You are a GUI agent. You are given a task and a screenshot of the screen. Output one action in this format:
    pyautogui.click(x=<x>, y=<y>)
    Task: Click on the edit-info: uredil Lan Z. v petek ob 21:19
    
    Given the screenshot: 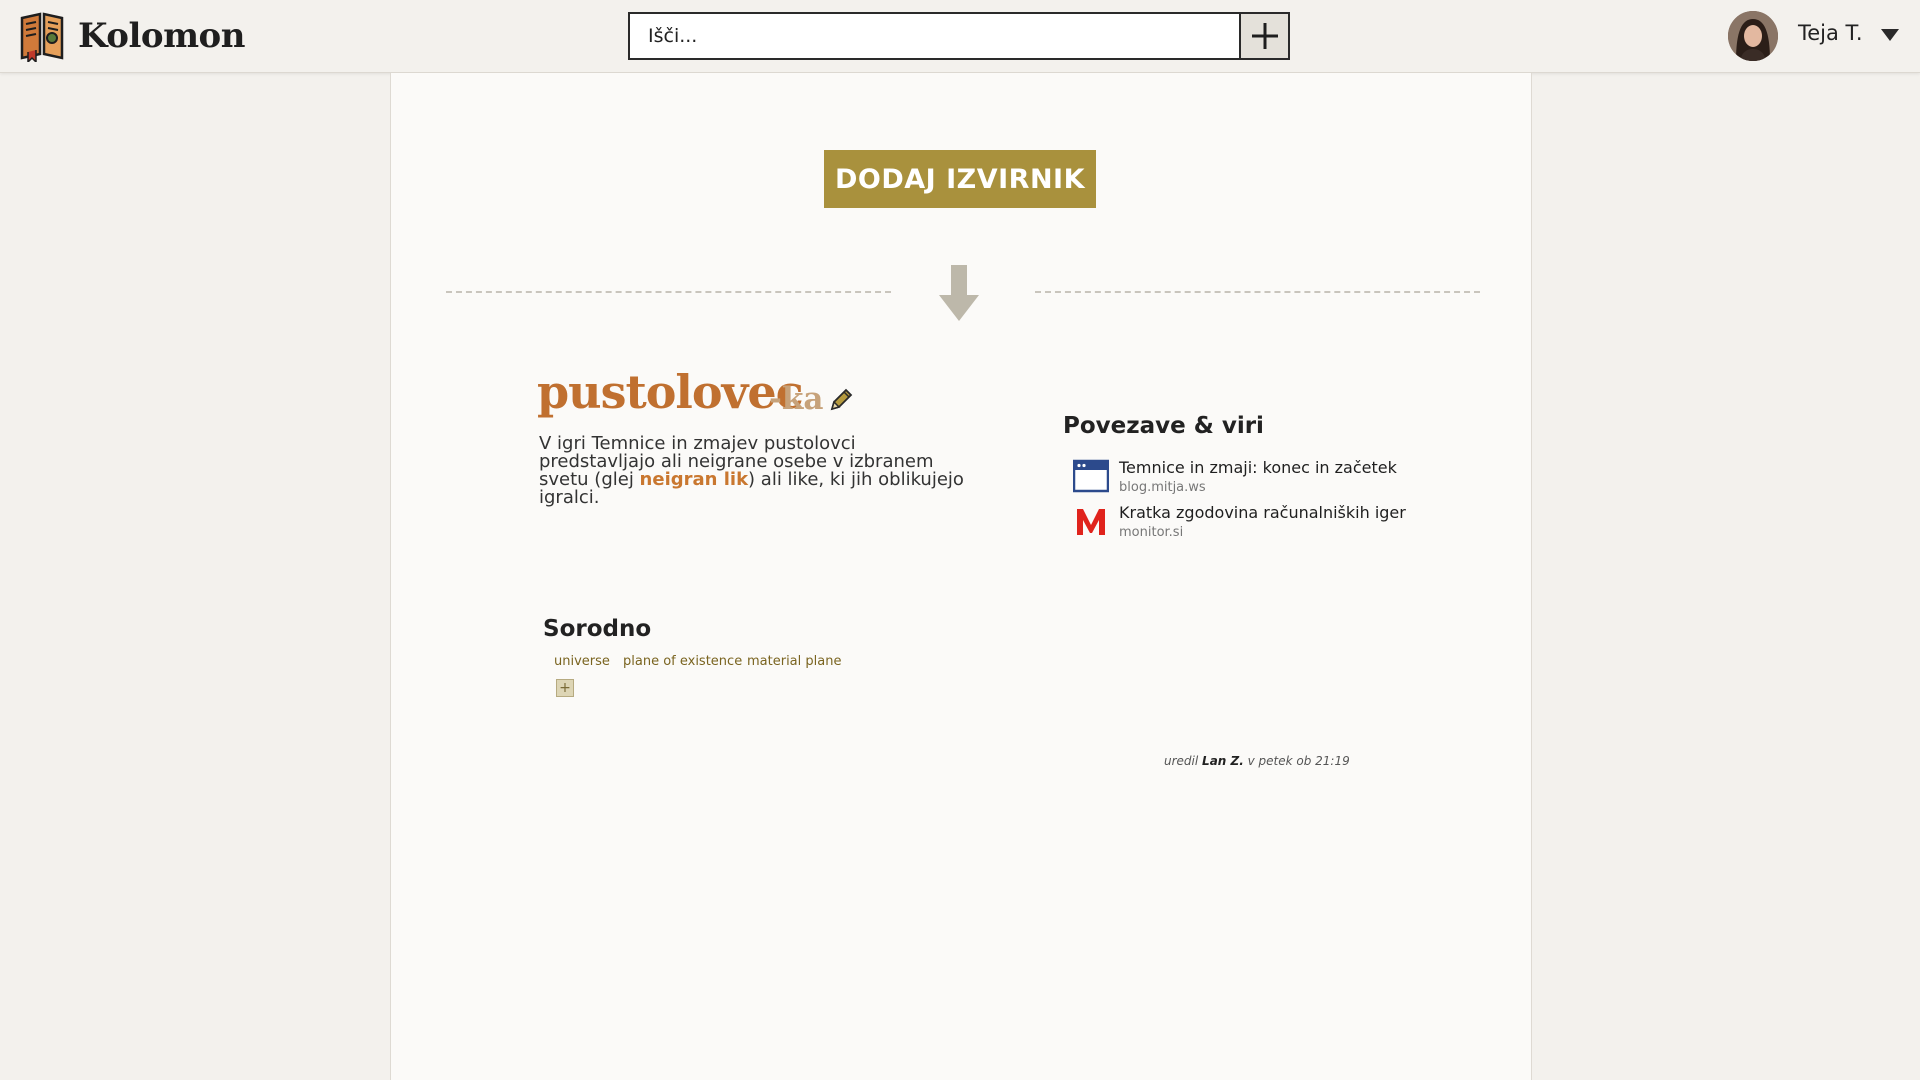 What is the action you would take?
    pyautogui.click(x=1257, y=761)
    